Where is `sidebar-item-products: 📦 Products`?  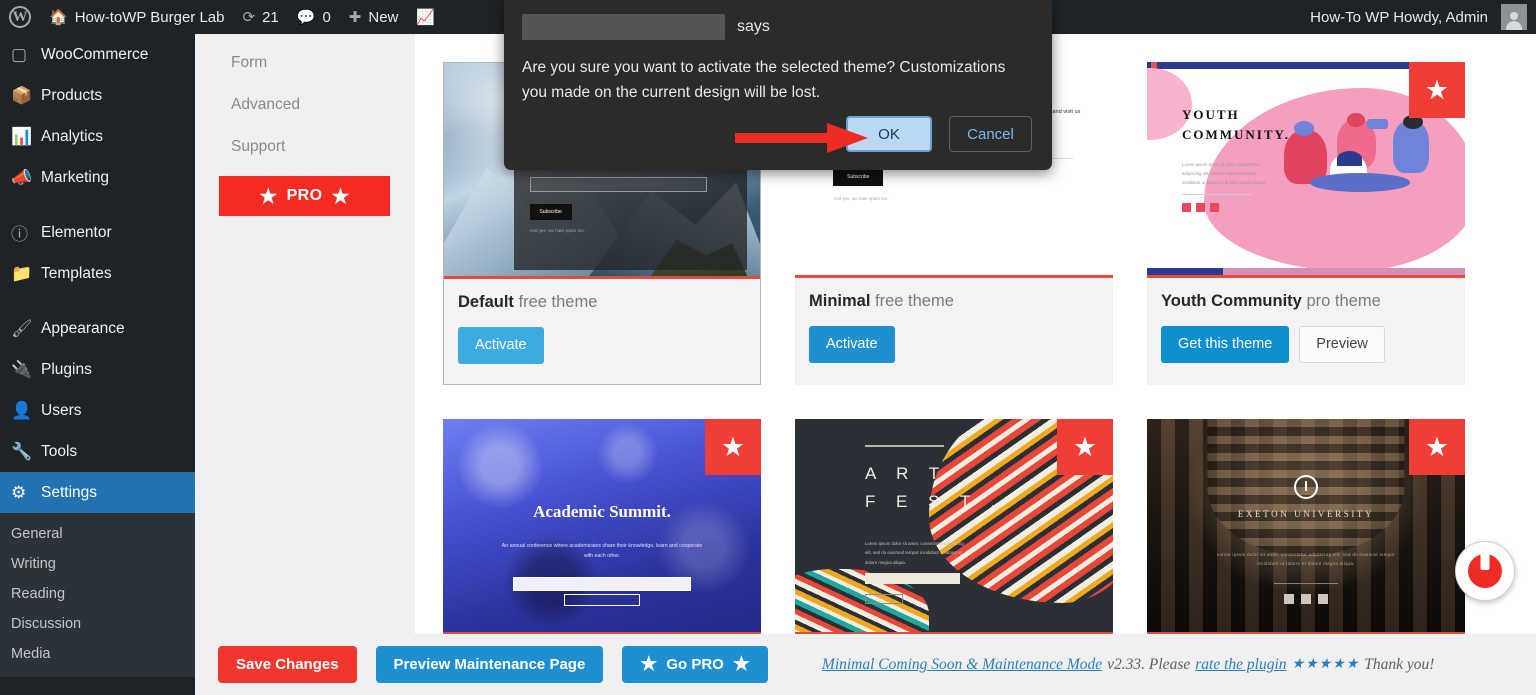 sidebar-item-products: 📦 Products is located at coordinates (97, 95).